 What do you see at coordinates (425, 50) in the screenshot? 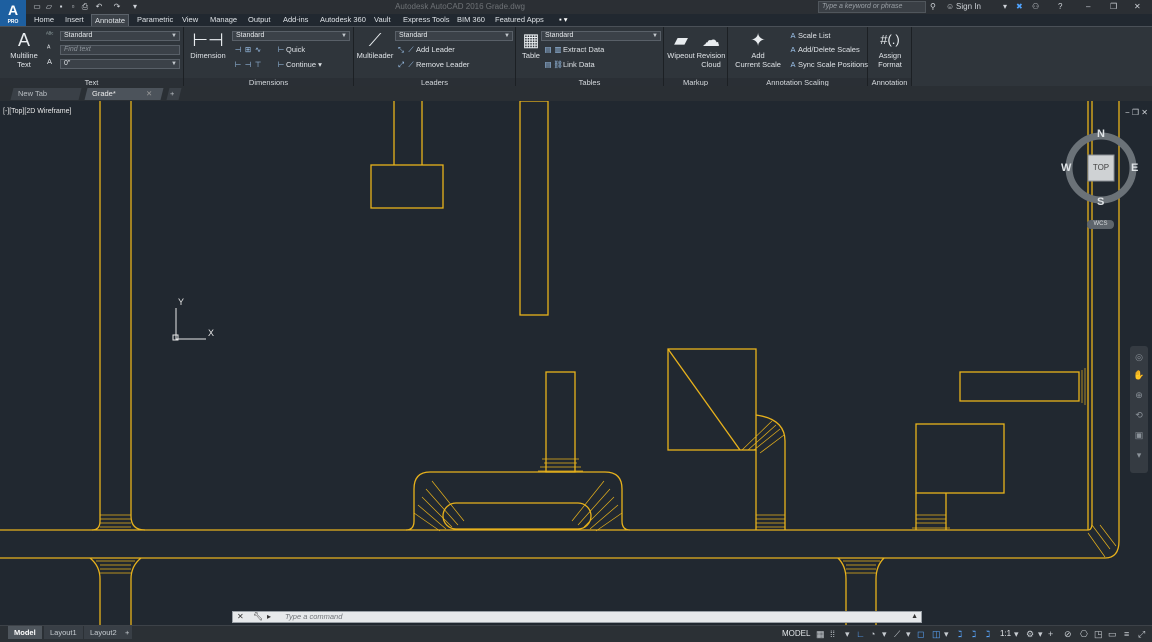
I see `add-leader-button: ⤡ ⟋ Add Leader` at bounding box center [425, 50].